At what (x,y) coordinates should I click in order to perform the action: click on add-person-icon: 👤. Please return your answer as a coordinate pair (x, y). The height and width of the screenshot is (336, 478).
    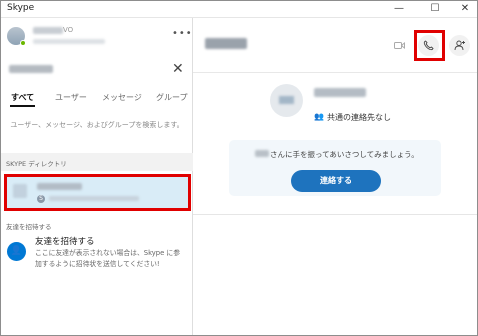
    Looking at the image, I should click on (16, 251).